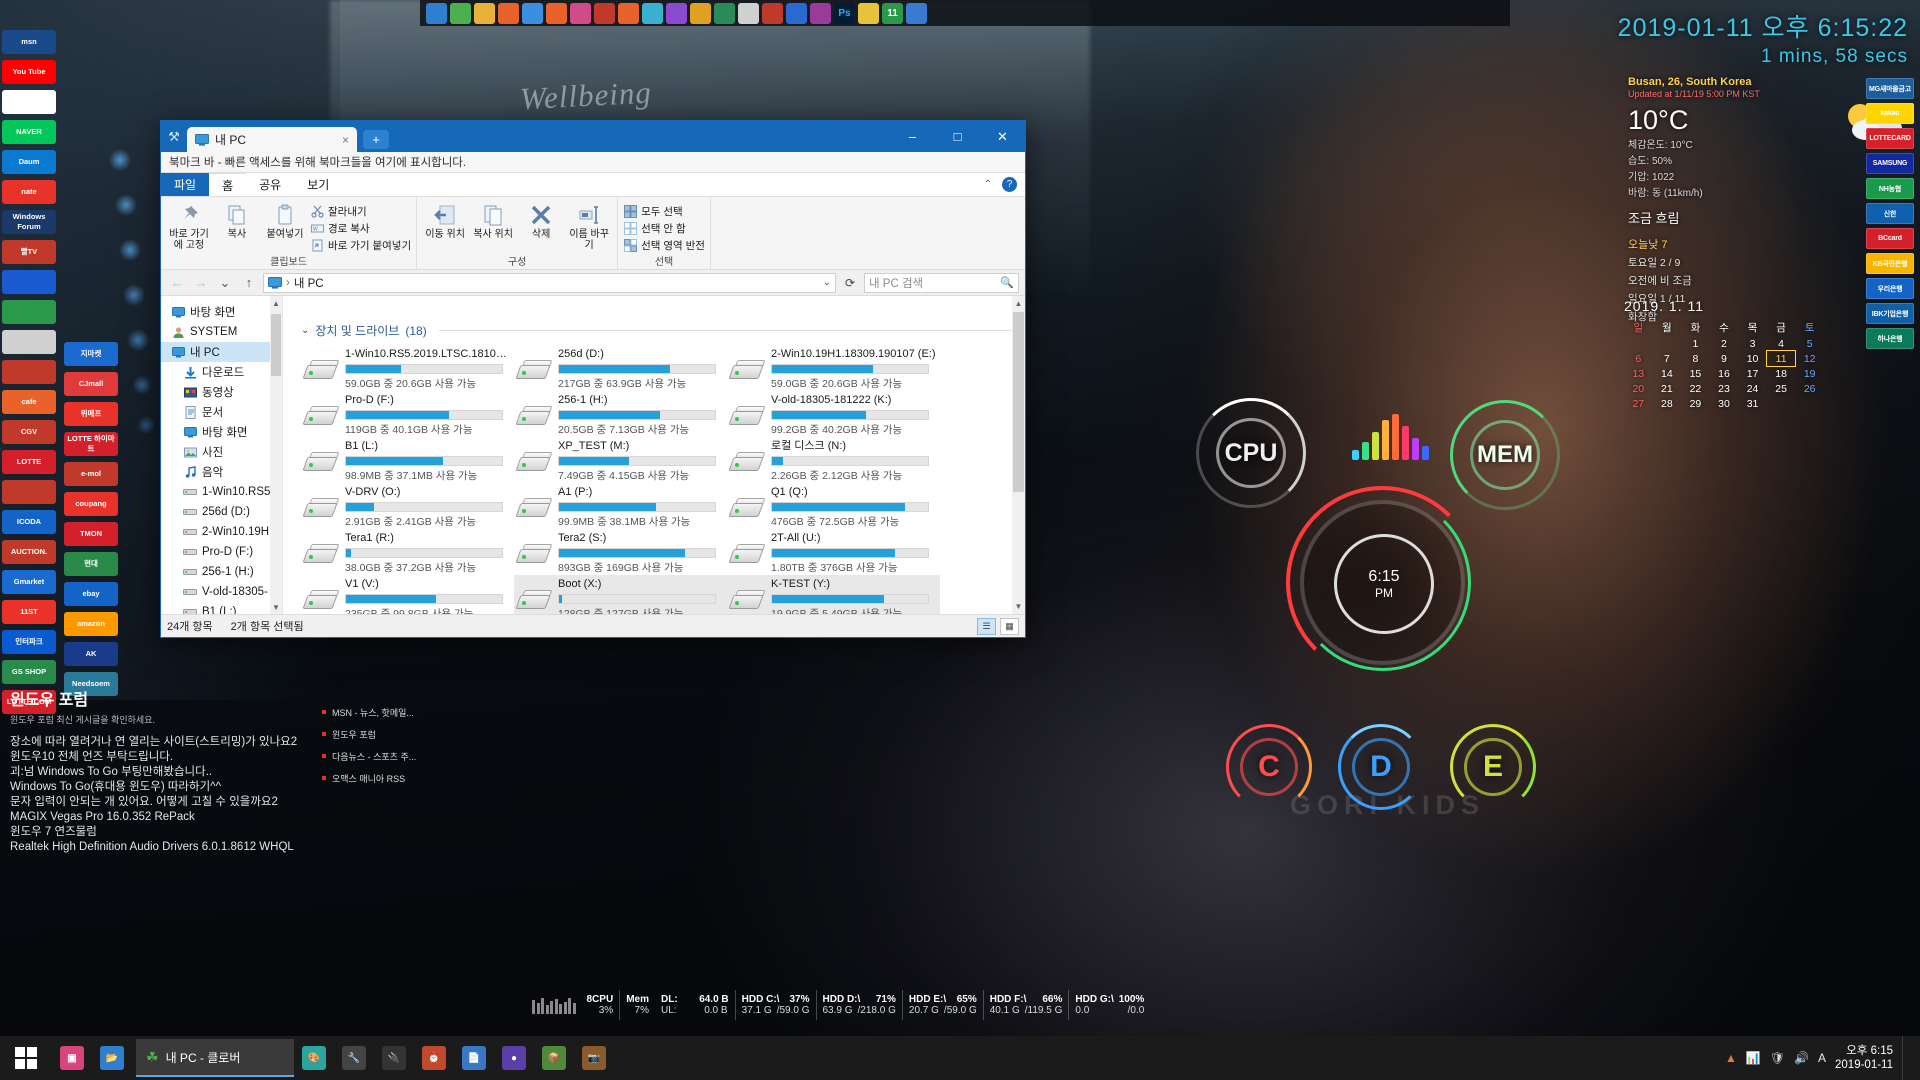  I want to click on forum-post-line: 윈도우10 전체 언즈 부탁드립니다., so click(175, 757).